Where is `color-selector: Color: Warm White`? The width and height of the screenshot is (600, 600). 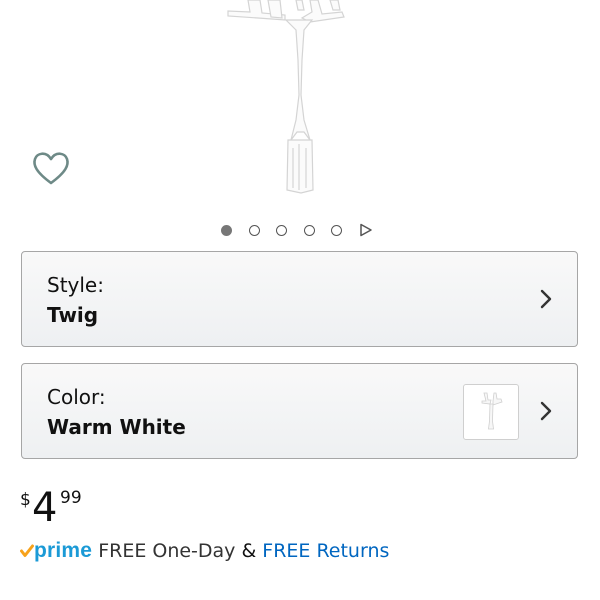 color-selector: Color: Warm White is located at coordinates (299, 411).